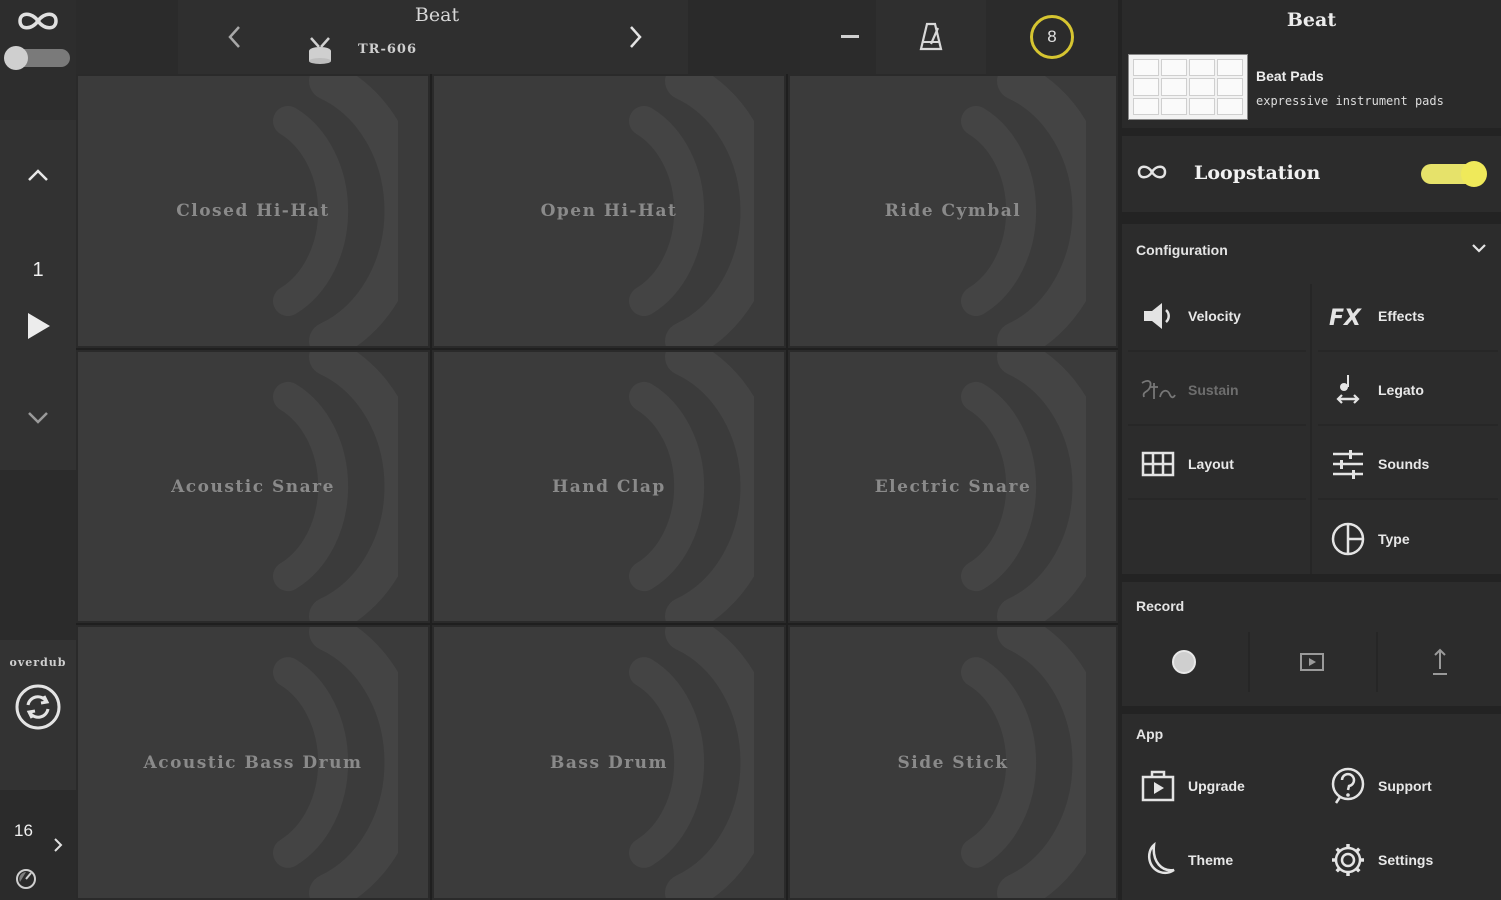 This screenshot has width=1501, height=900. I want to click on top-bar-spacer, so click(127, 37).